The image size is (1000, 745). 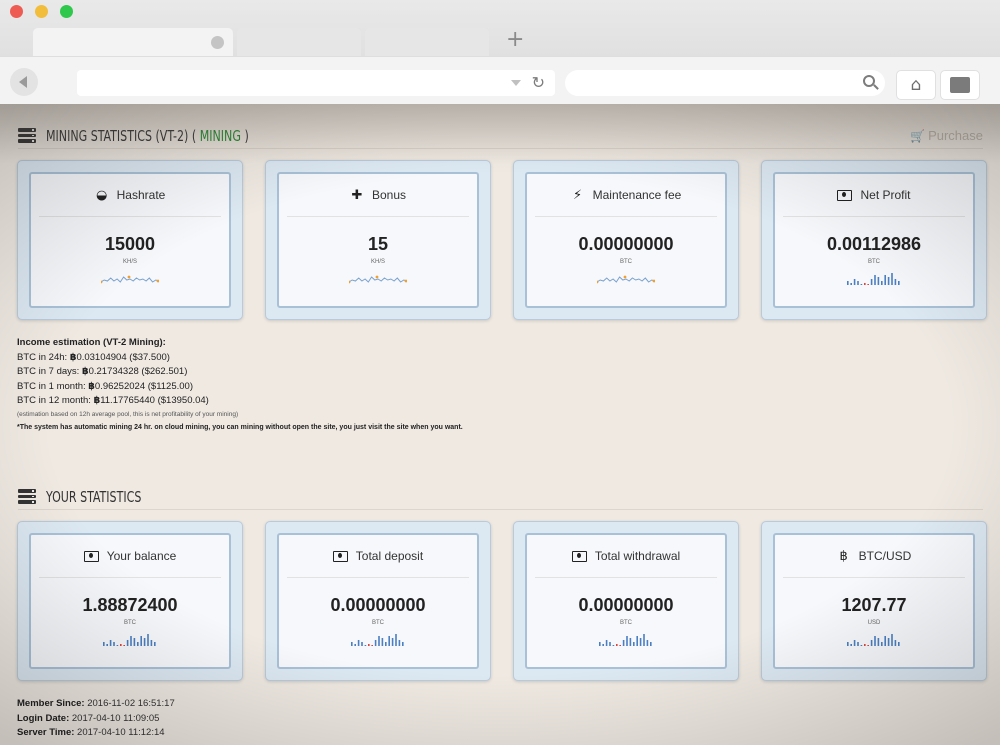 What do you see at coordinates (389, 556) in the screenshot?
I see `card-label: Total deposit` at bounding box center [389, 556].